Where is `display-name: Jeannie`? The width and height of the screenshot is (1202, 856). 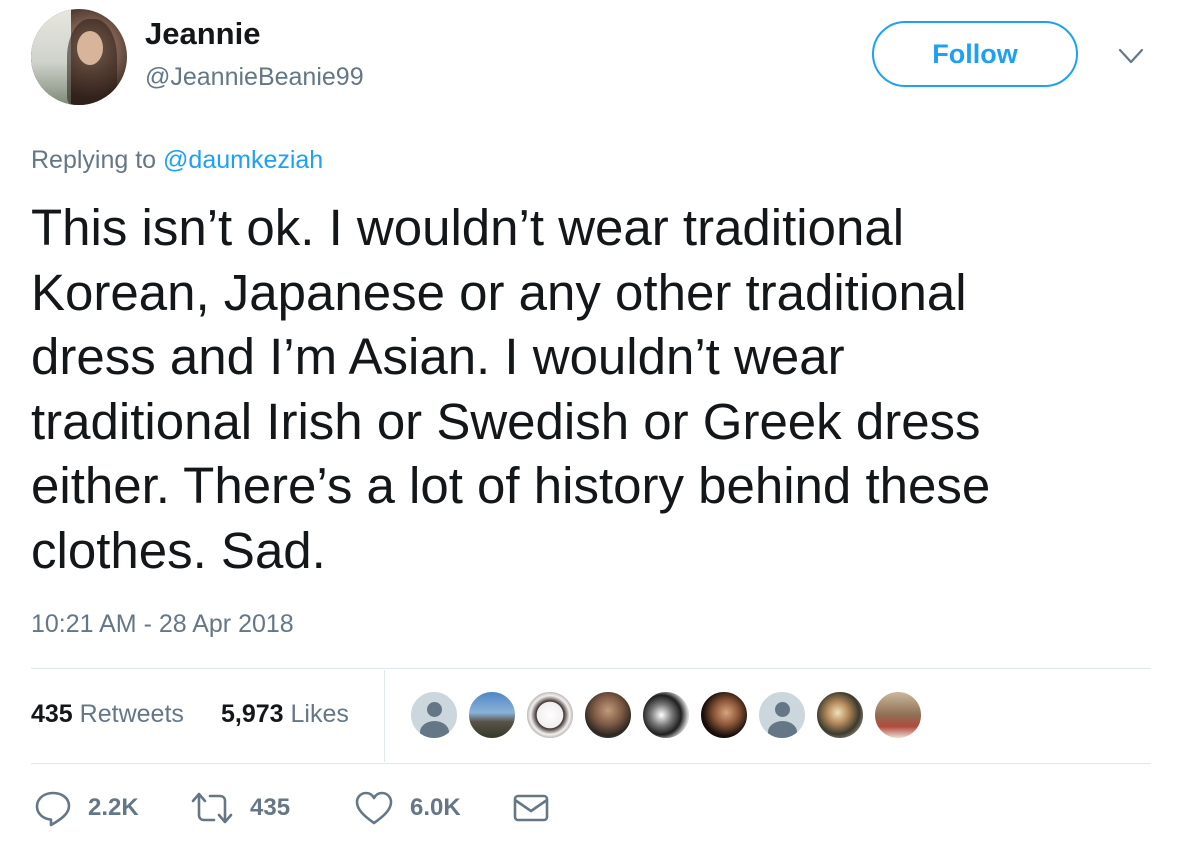
display-name: Jeannie is located at coordinates (202, 34).